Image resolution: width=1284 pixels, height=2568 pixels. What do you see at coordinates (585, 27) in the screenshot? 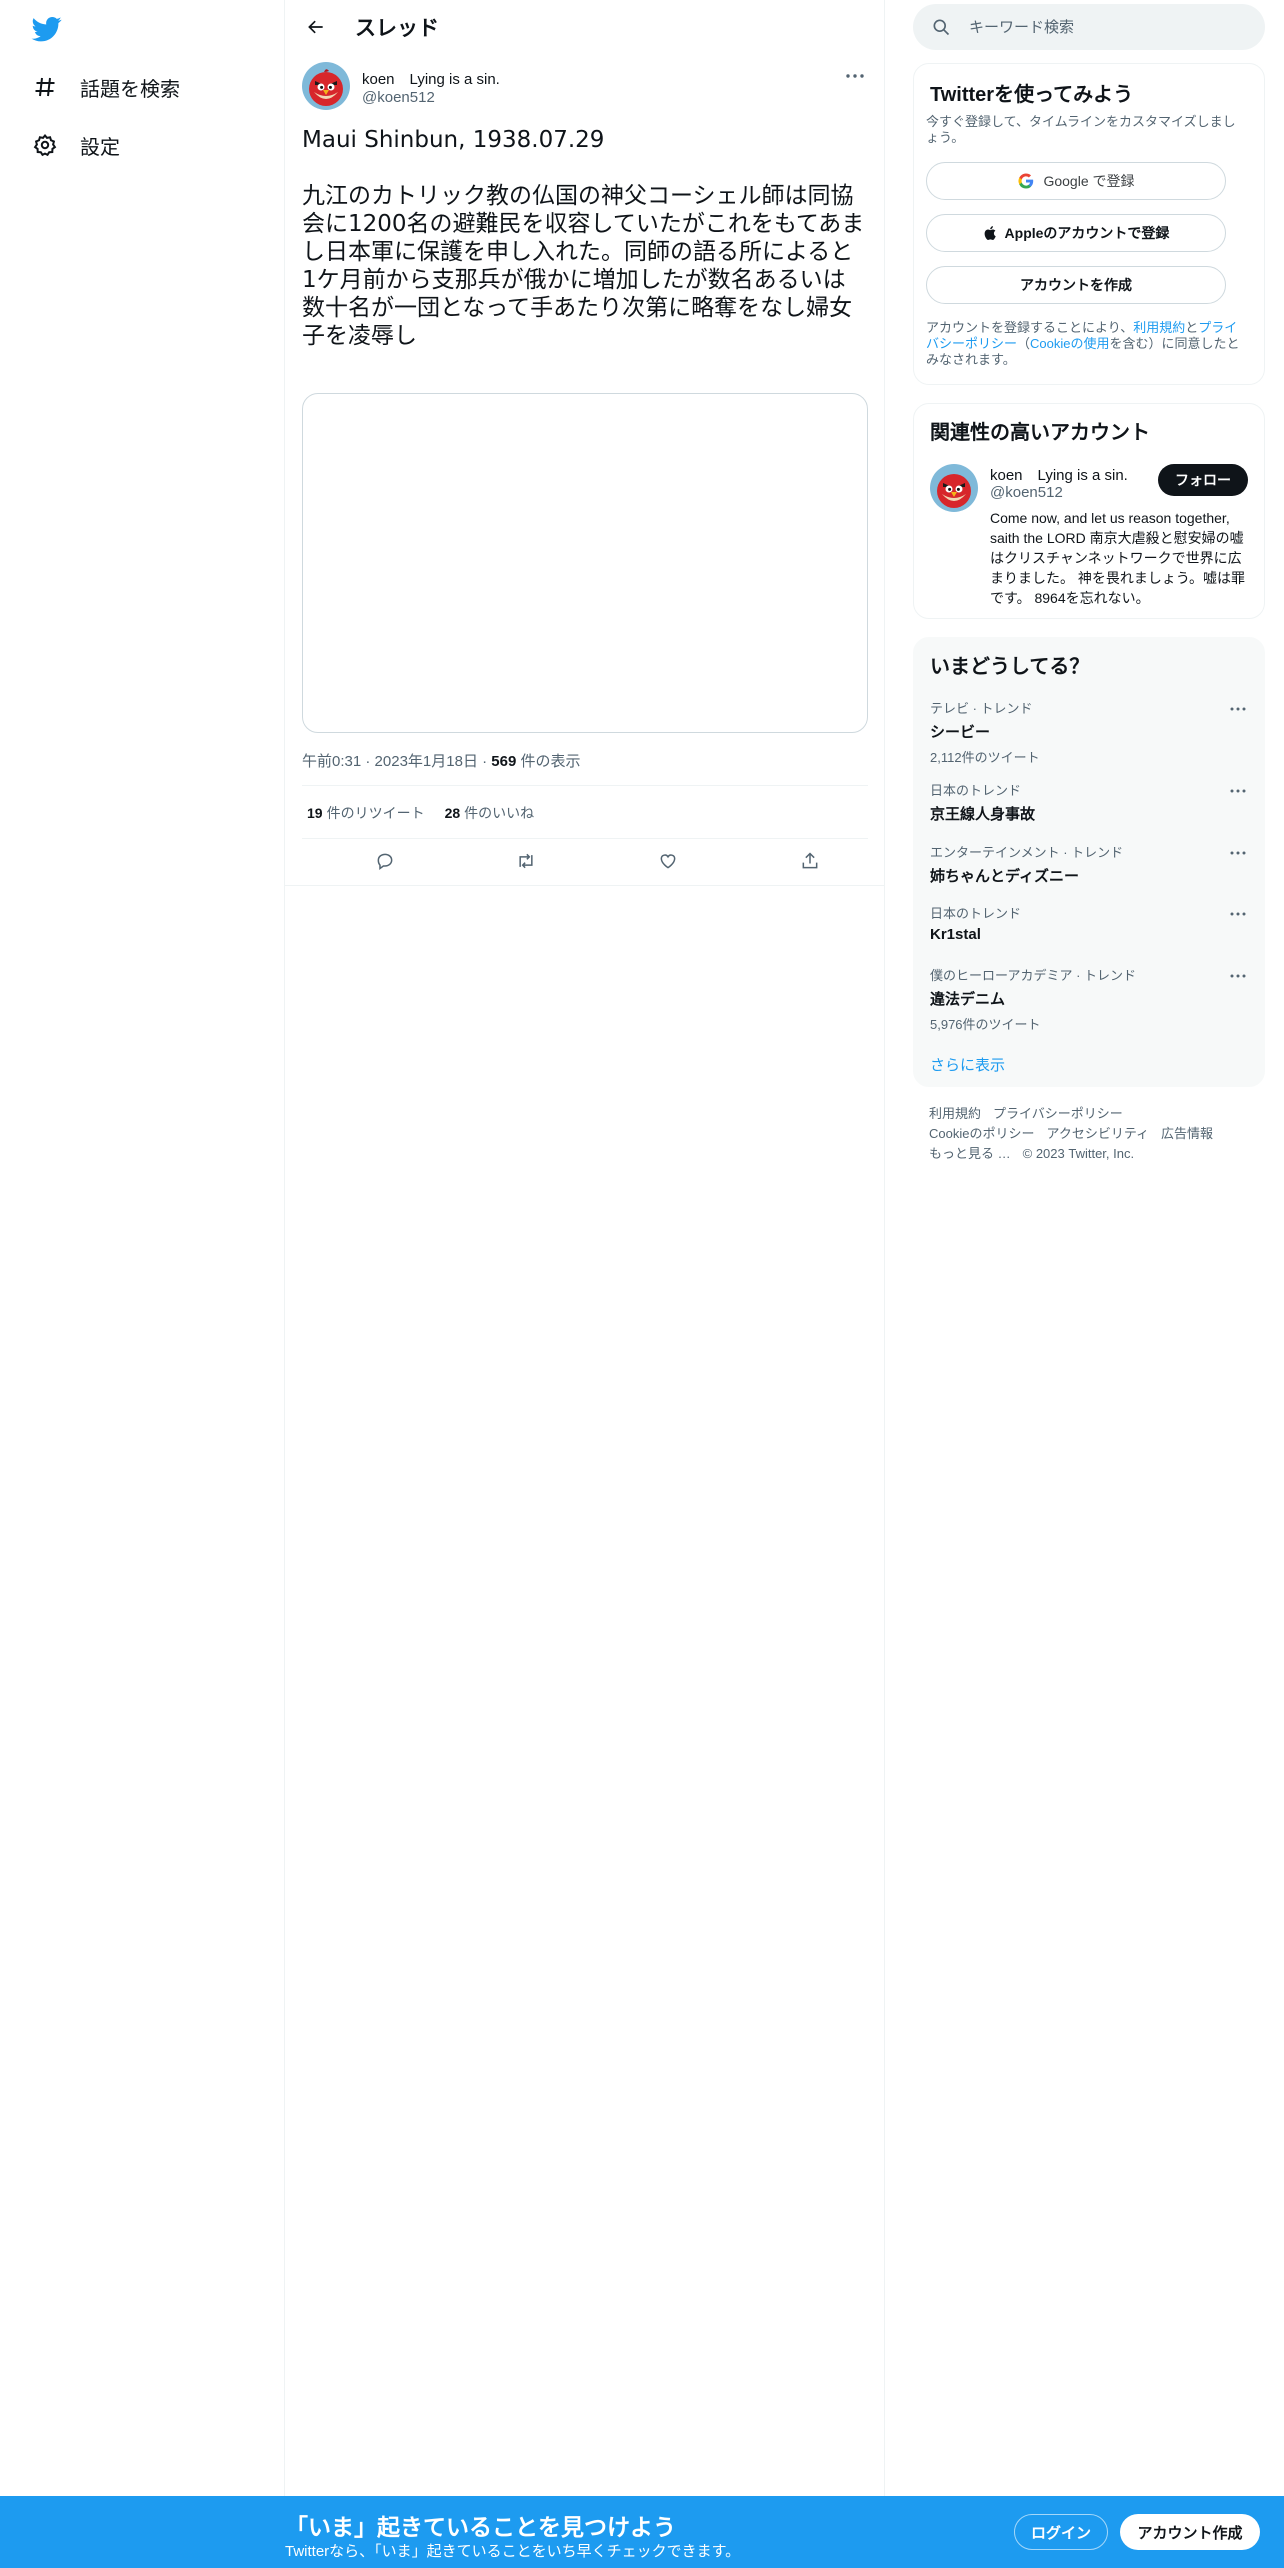
I see `page-header: スレッド` at bounding box center [585, 27].